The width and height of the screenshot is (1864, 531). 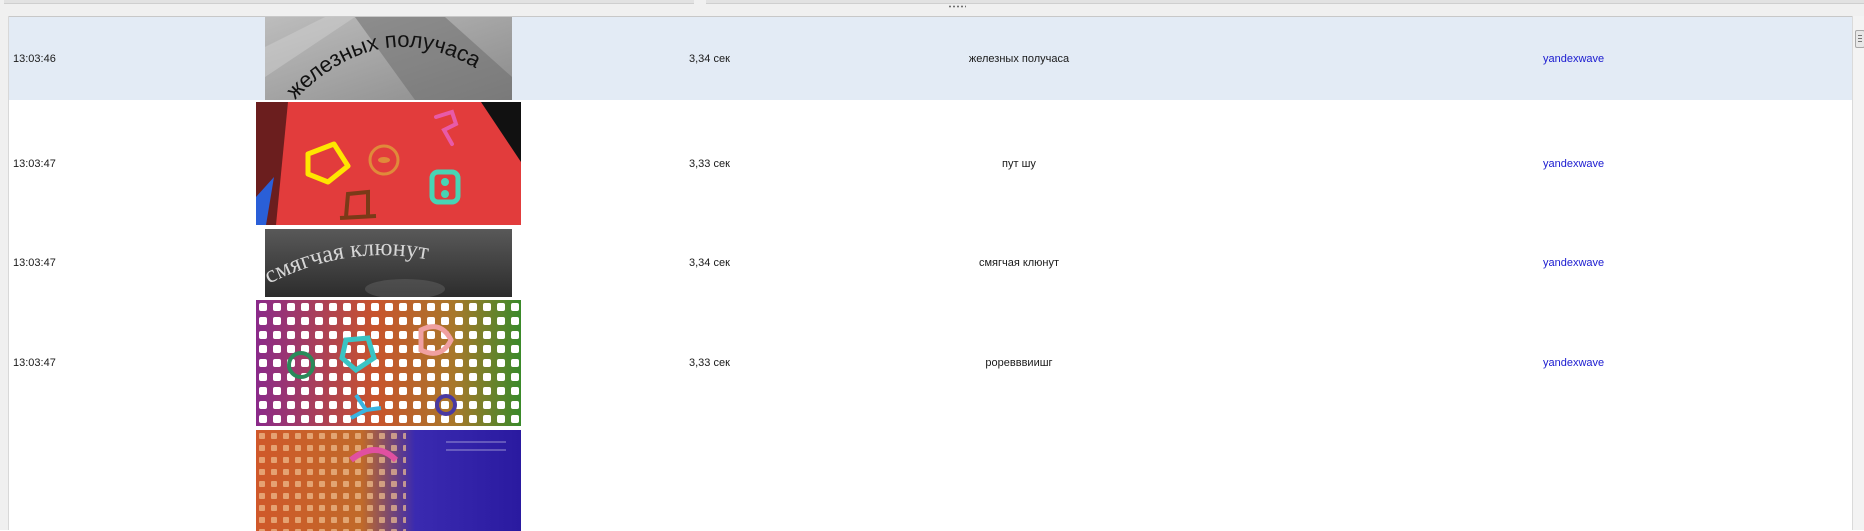 I want to click on captcha-image-partial, so click(x=388, y=480).